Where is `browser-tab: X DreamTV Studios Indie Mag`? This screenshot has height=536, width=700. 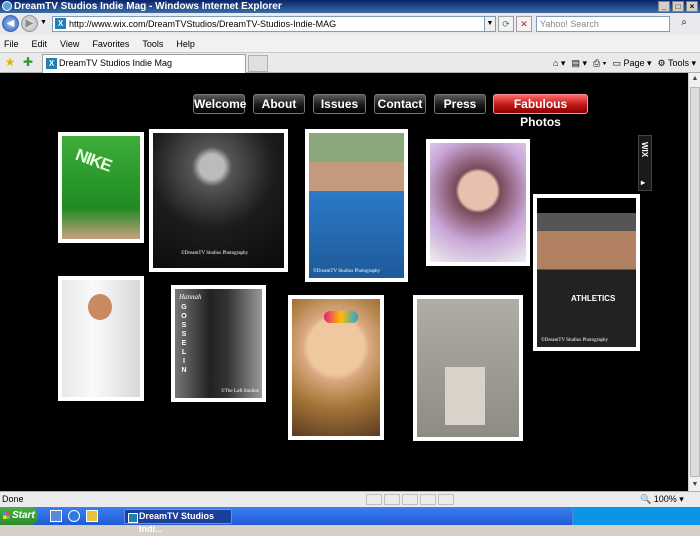 browser-tab: X DreamTV Studios Indie Mag is located at coordinates (144, 63).